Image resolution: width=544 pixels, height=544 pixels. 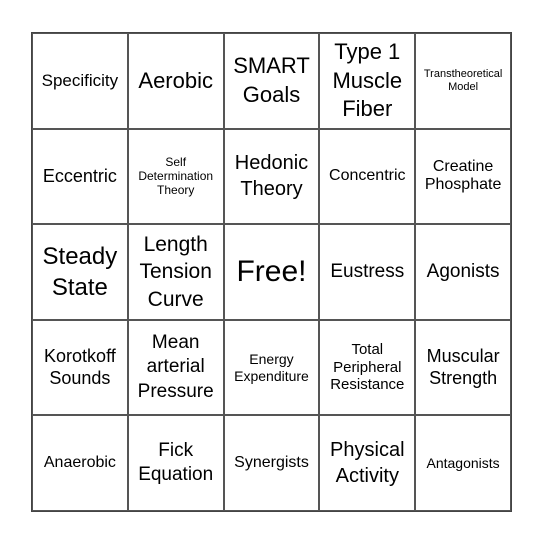 I want to click on bingo-cell: Eccentric, so click(x=80, y=176).